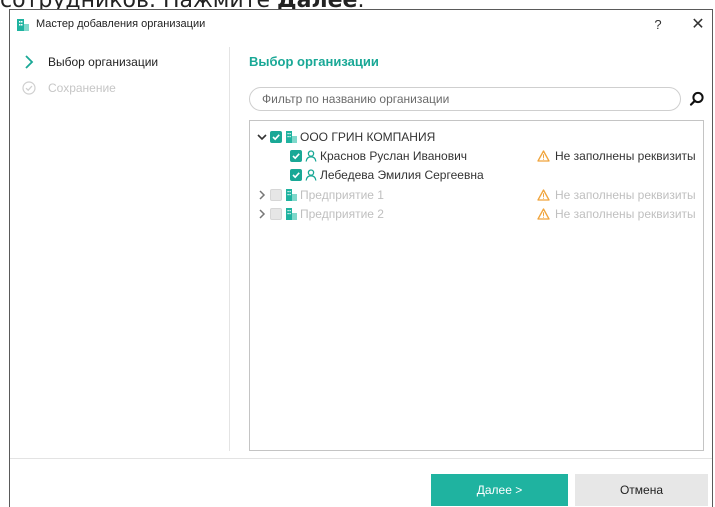 The width and height of the screenshot is (715, 507). I want to click on cancel-button: Отмена, so click(641, 490).